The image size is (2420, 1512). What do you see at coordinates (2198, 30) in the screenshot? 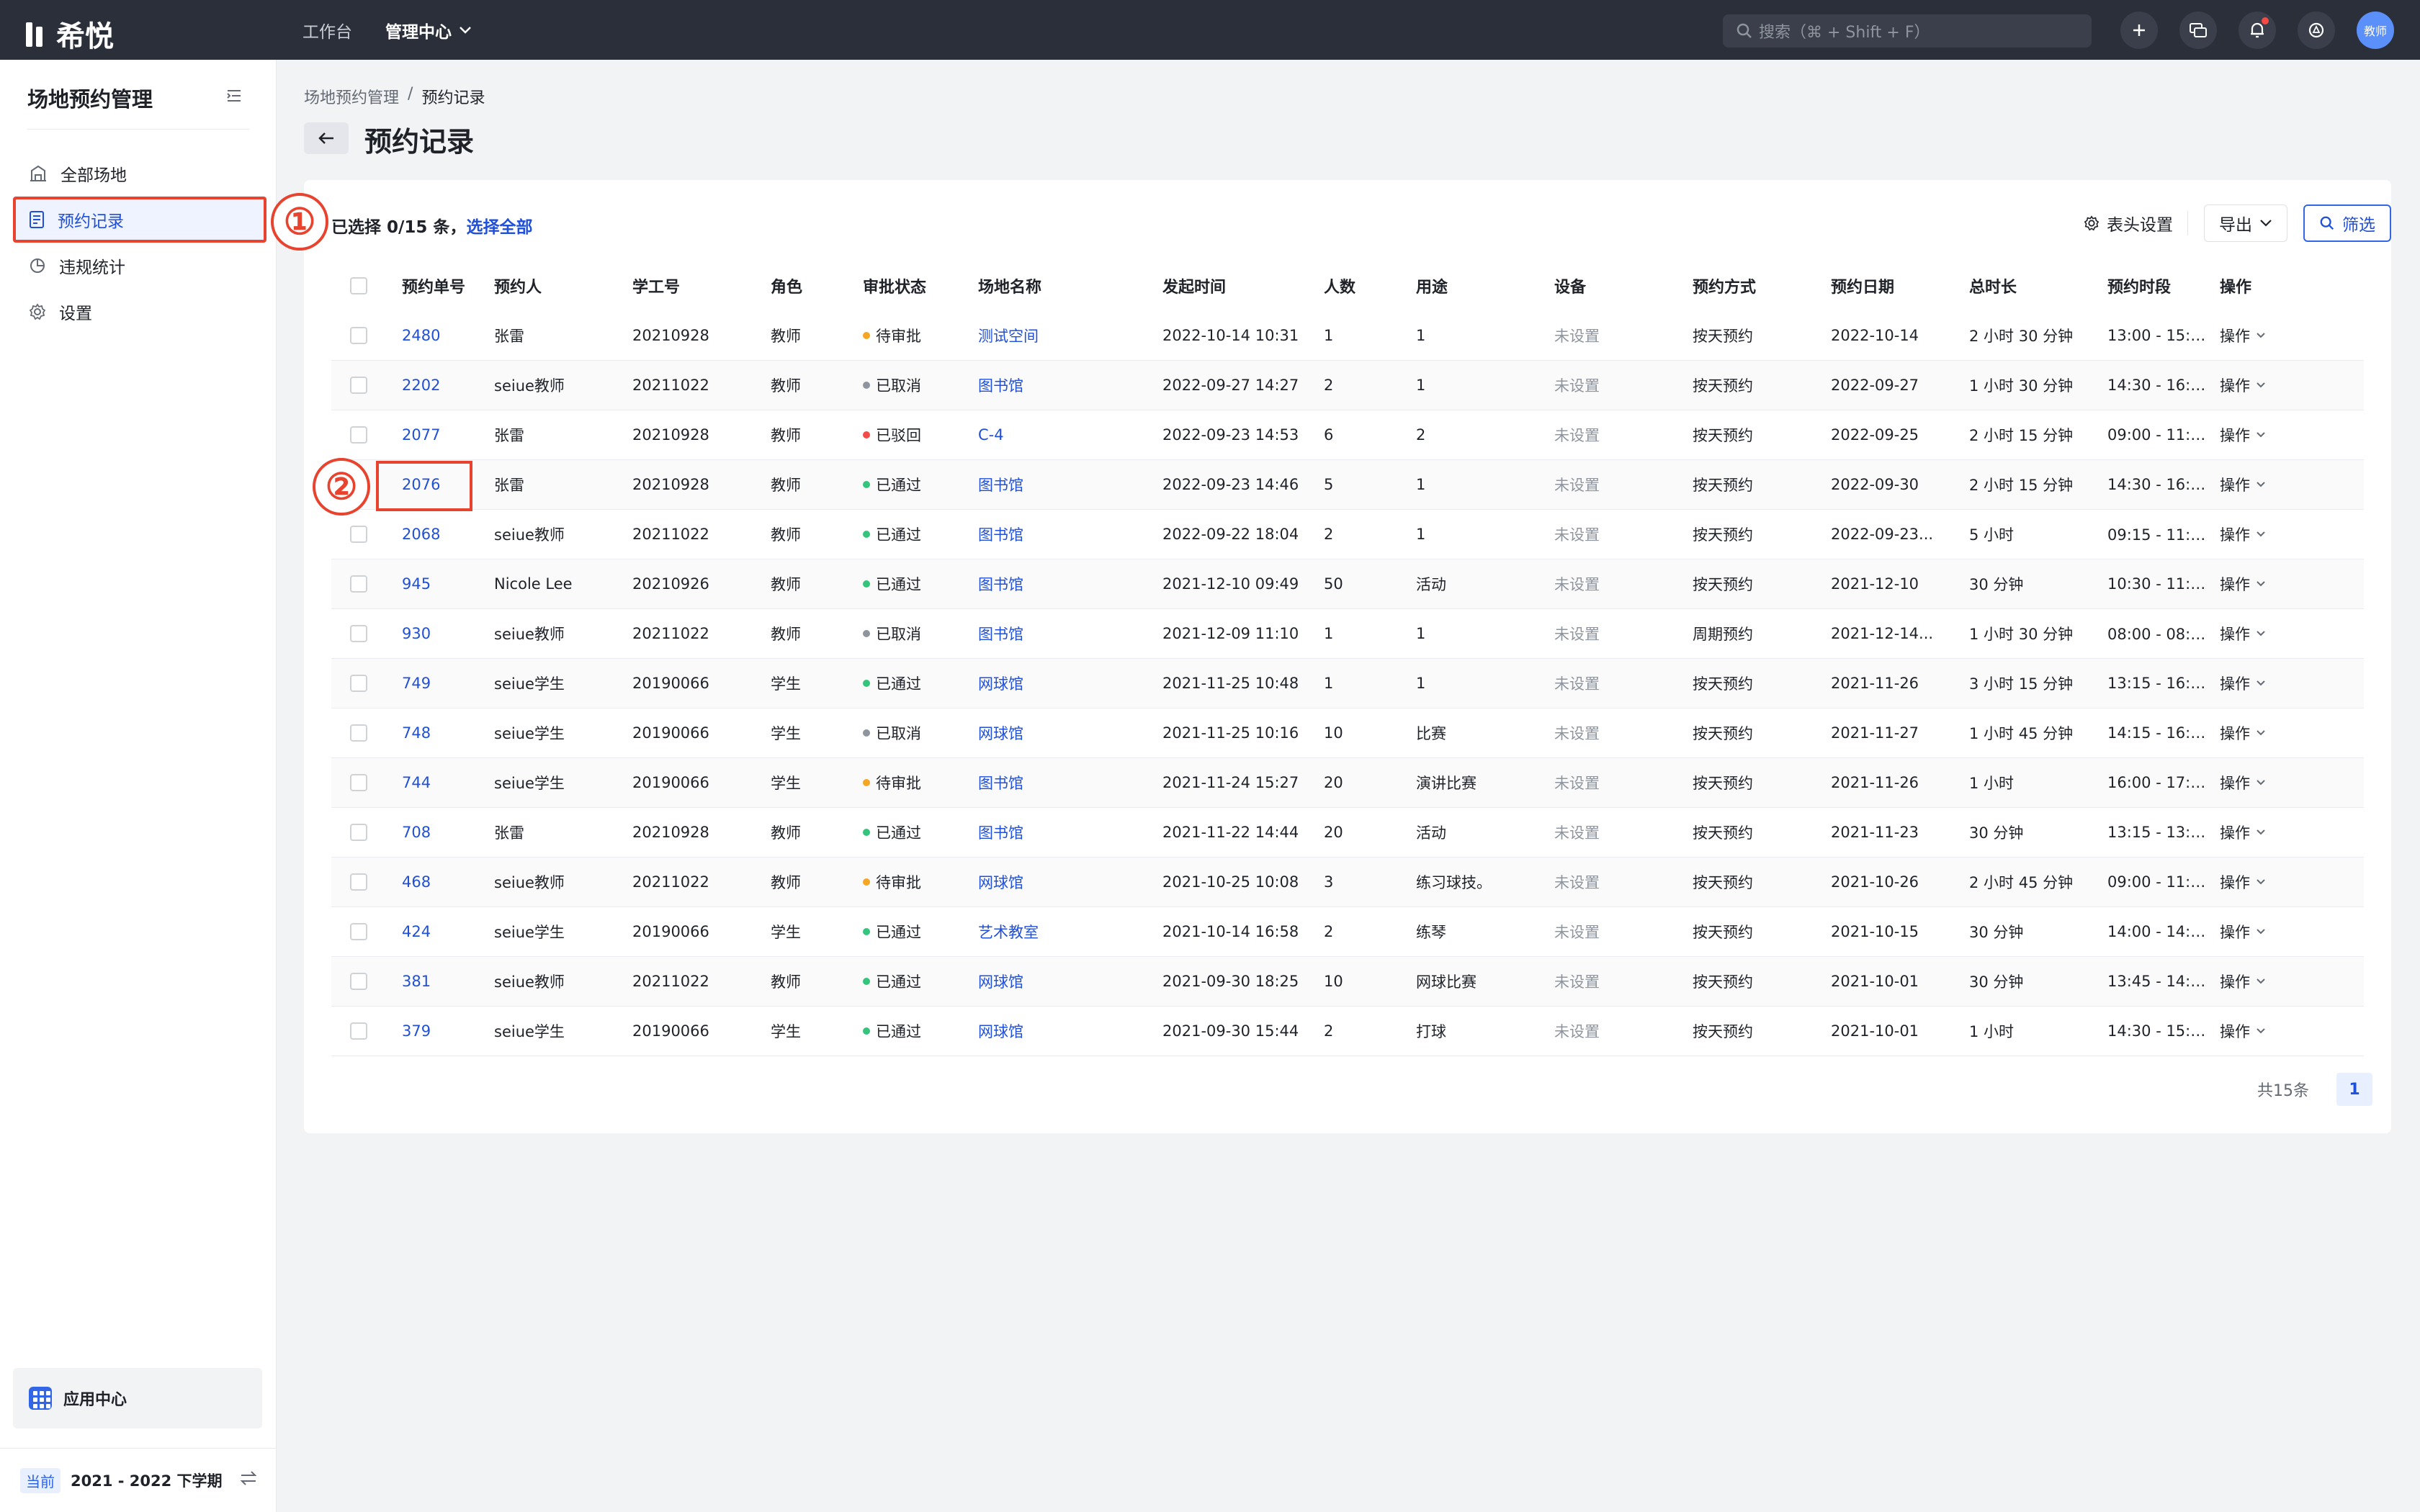
I see `messages-button` at bounding box center [2198, 30].